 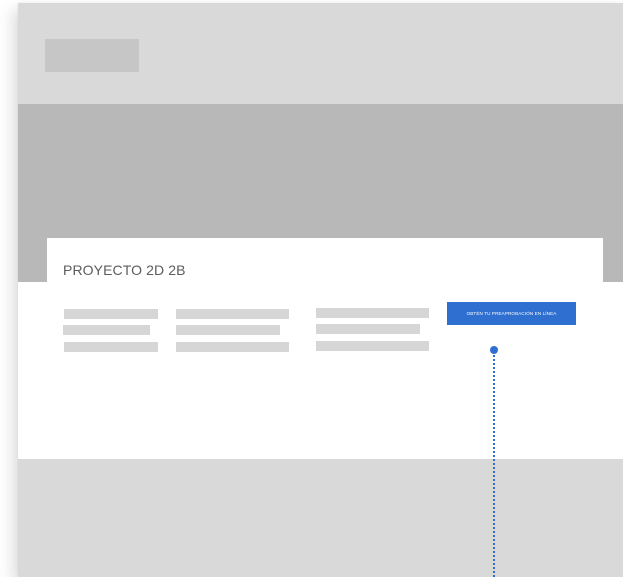 What do you see at coordinates (124, 270) in the screenshot?
I see `project-title: PROYECTO 2D 2B` at bounding box center [124, 270].